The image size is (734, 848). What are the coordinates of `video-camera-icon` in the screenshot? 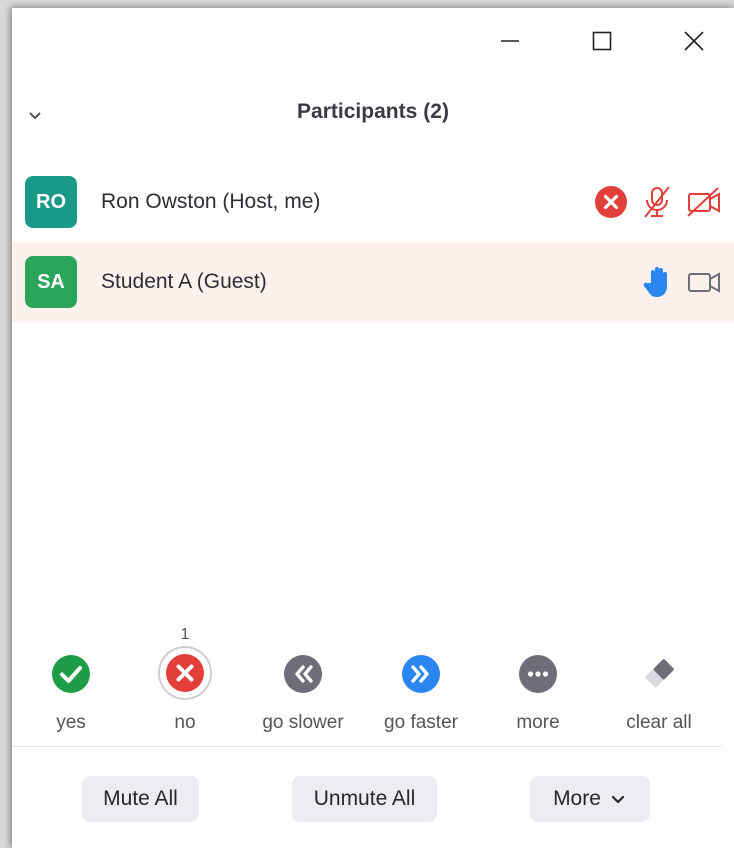 It's located at (704, 282).